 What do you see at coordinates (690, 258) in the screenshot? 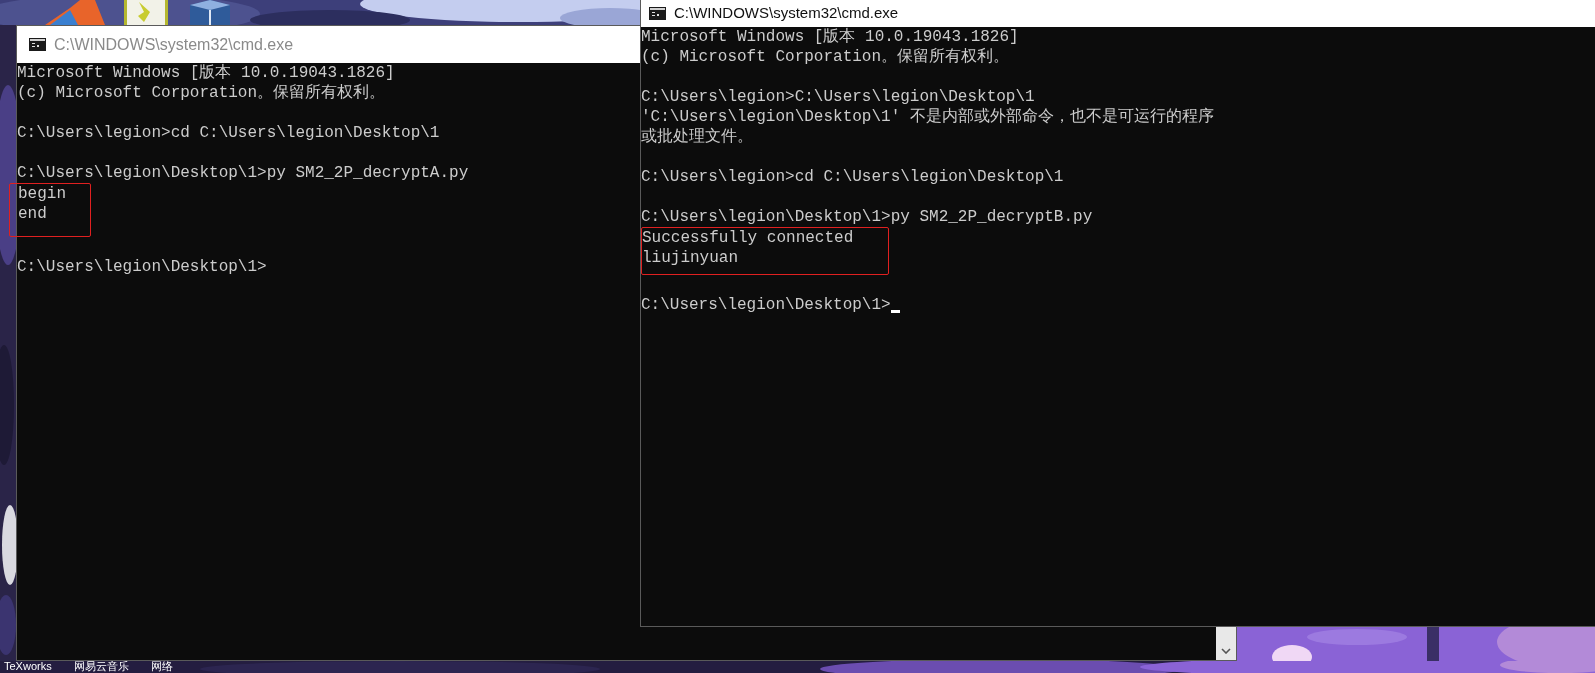
I see `console-line: liujinyuan` at bounding box center [690, 258].